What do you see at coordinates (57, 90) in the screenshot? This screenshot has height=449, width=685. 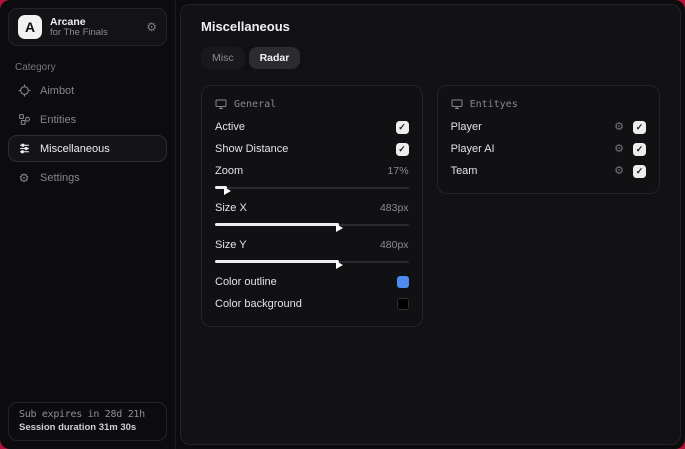 I see `sidebar-item-label: Aimbot` at bounding box center [57, 90].